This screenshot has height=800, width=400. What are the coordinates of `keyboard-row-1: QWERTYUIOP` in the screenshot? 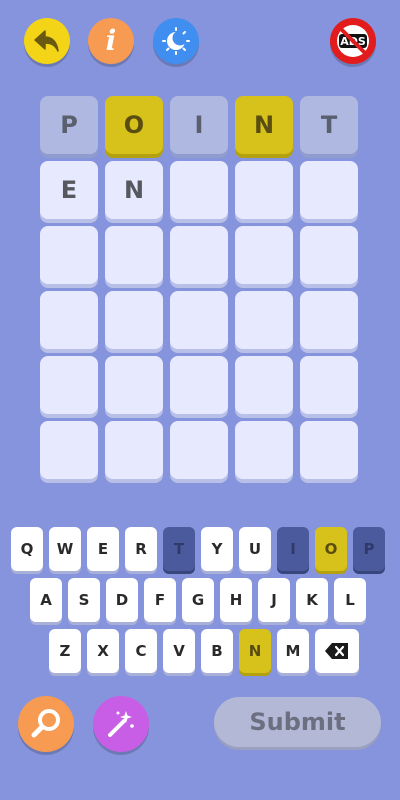 It's located at (198, 549).